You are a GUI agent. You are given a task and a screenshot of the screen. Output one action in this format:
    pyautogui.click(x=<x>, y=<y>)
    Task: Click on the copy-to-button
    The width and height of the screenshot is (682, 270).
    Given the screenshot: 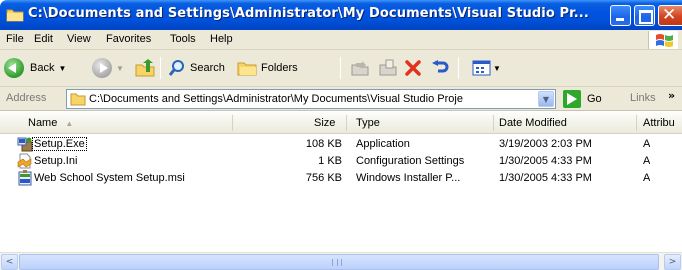 What is the action you would take?
    pyautogui.click(x=388, y=68)
    